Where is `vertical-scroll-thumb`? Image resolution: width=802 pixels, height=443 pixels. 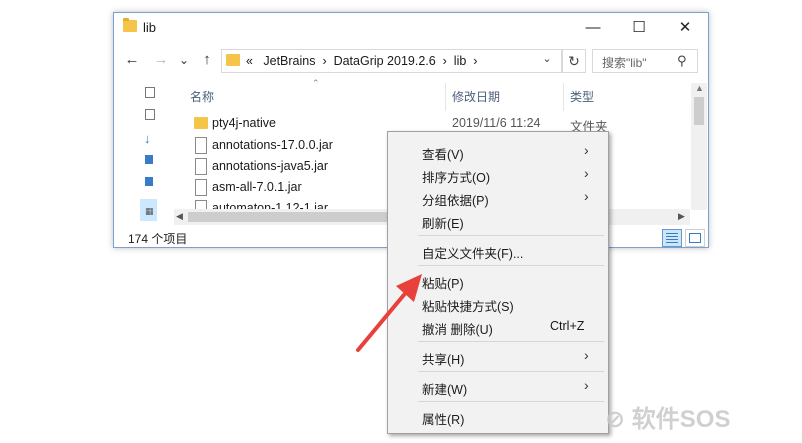 vertical-scroll-thumb is located at coordinates (699, 111).